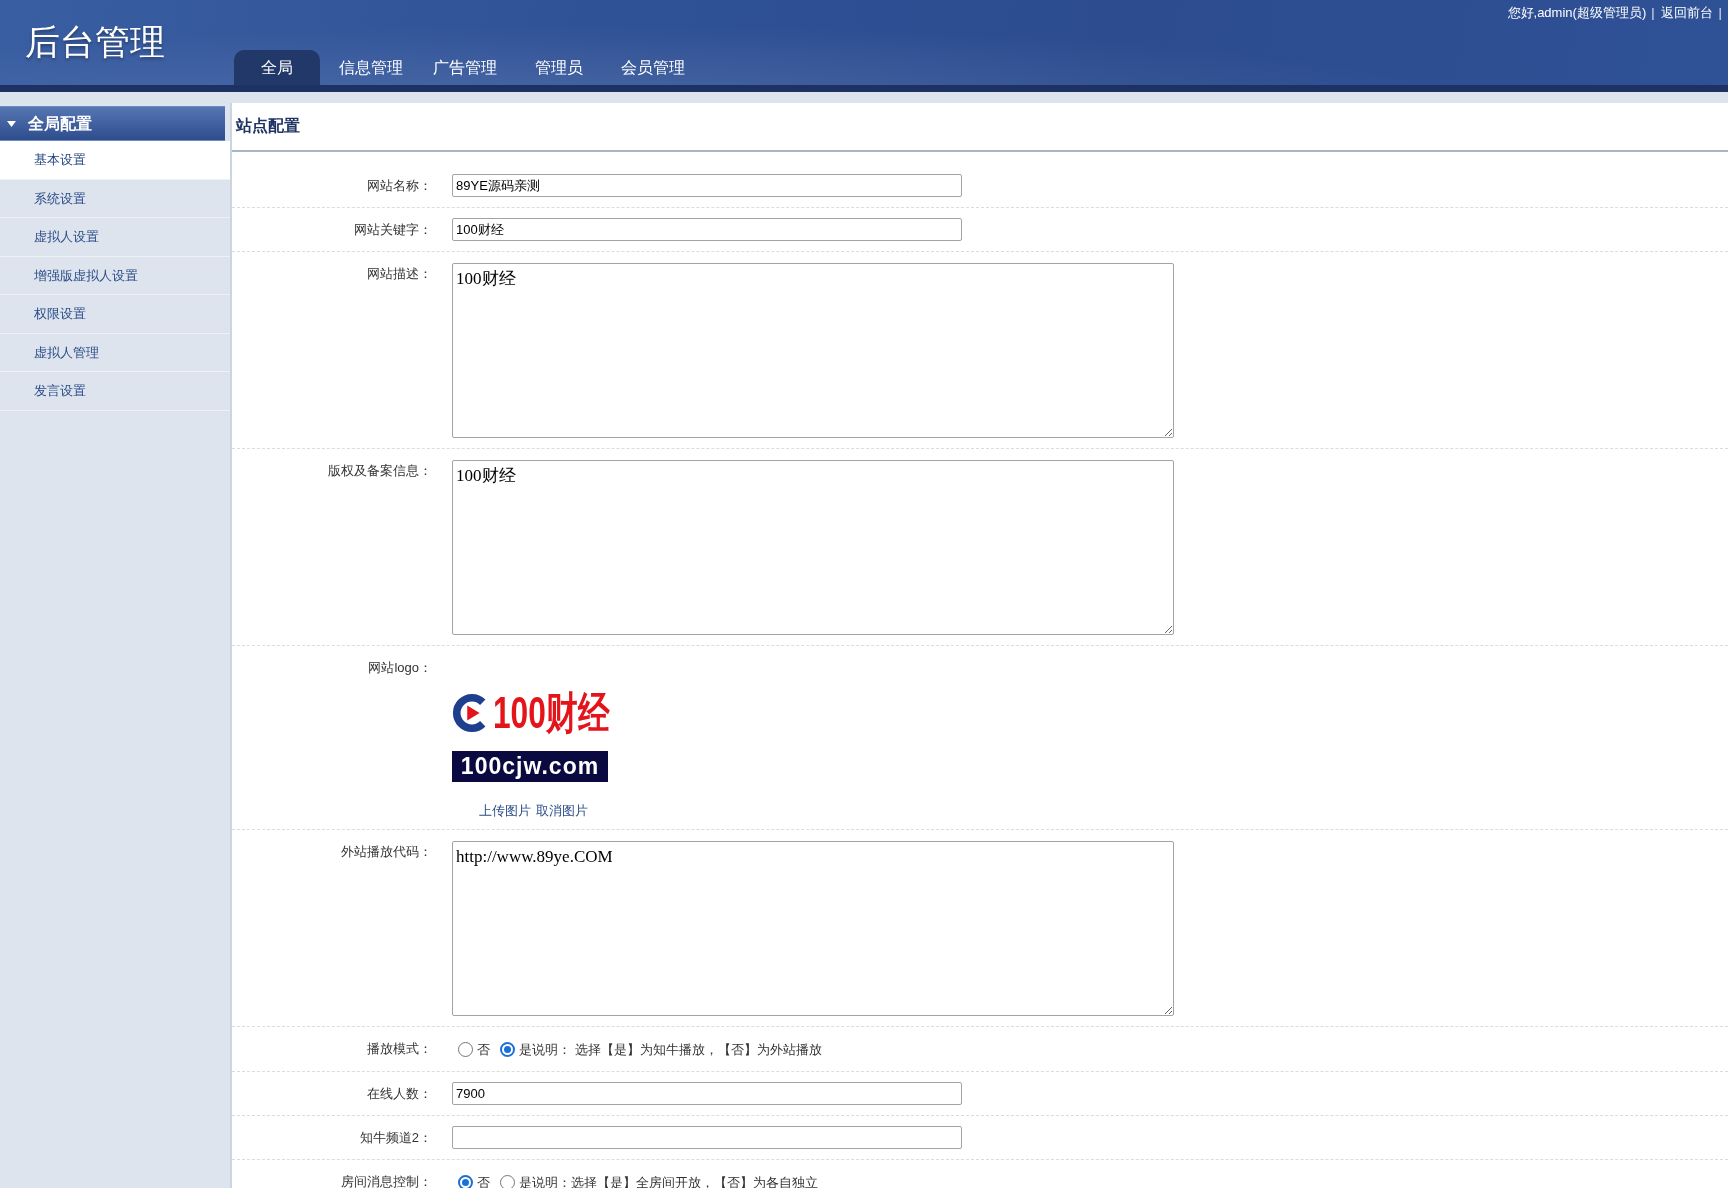 This screenshot has height=1188, width=1728. What do you see at coordinates (504, 811) in the screenshot?
I see `text-link: 上传图片` at bounding box center [504, 811].